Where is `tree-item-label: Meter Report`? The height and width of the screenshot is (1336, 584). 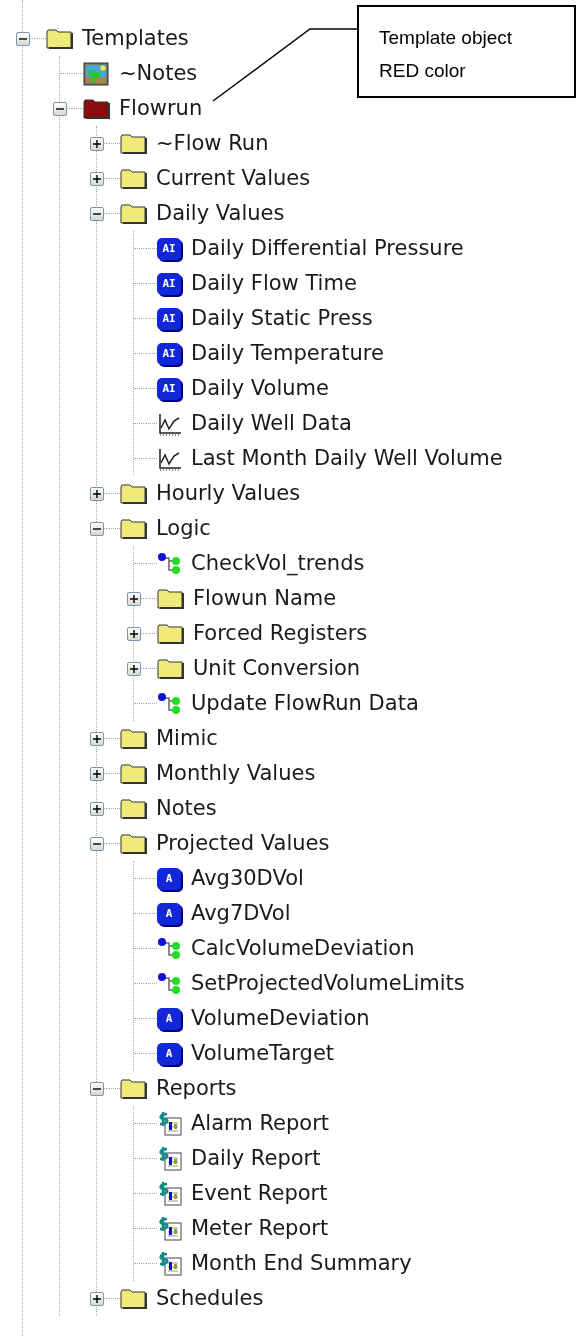 tree-item-label: Meter Report is located at coordinates (260, 1228).